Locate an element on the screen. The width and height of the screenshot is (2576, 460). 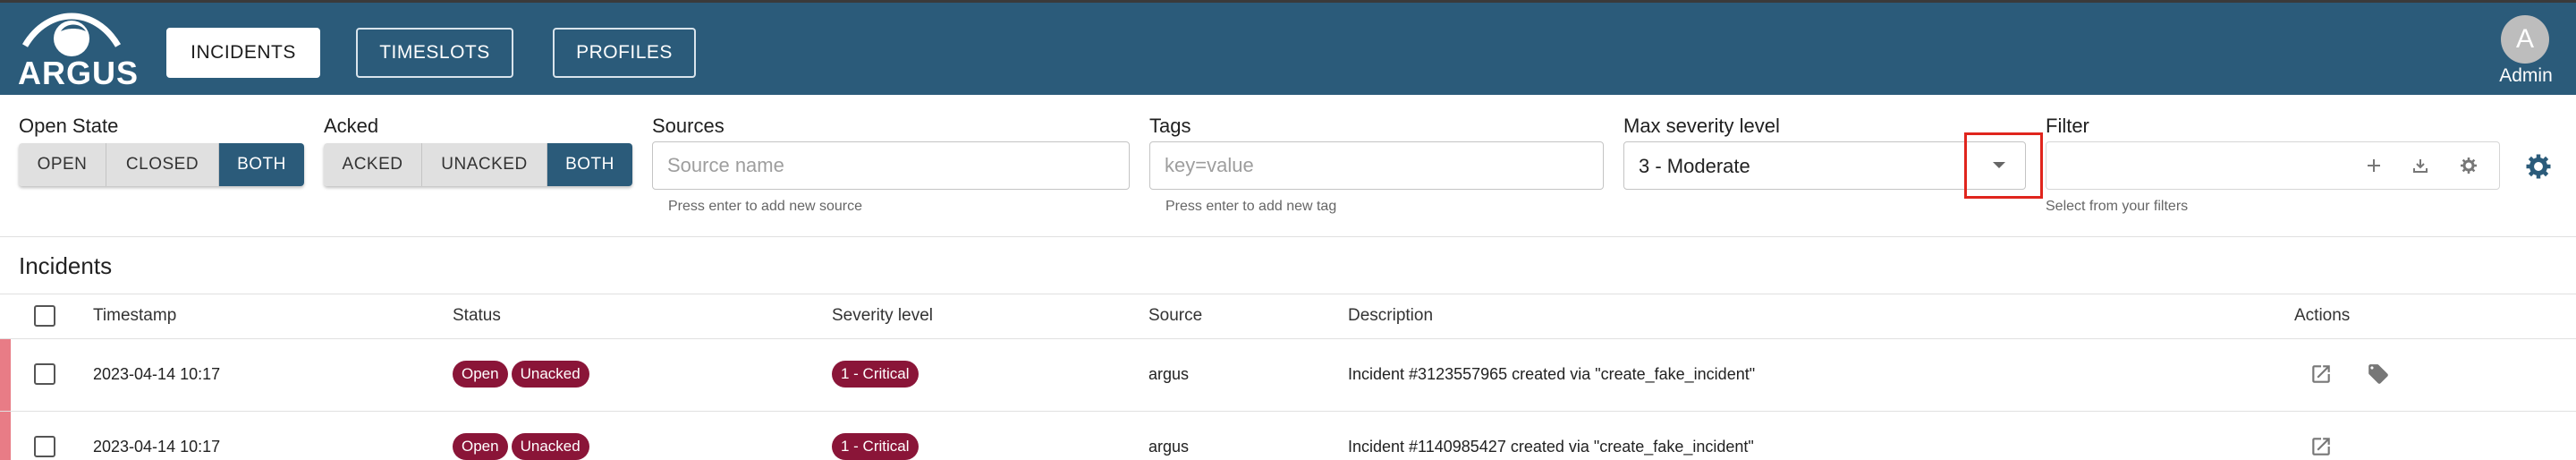
avatar: A is located at coordinates (2525, 39).